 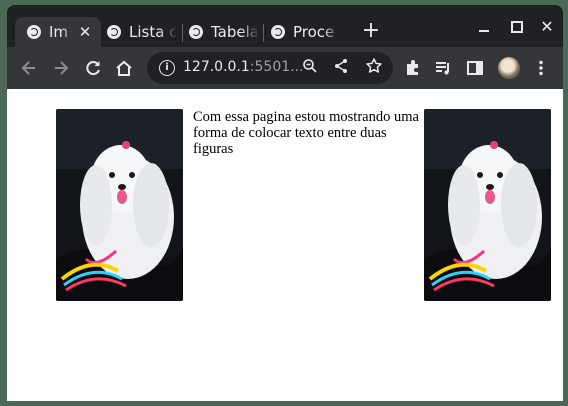 What do you see at coordinates (310, 68) in the screenshot?
I see `zoom-out-icon` at bounding box center [310, 68].